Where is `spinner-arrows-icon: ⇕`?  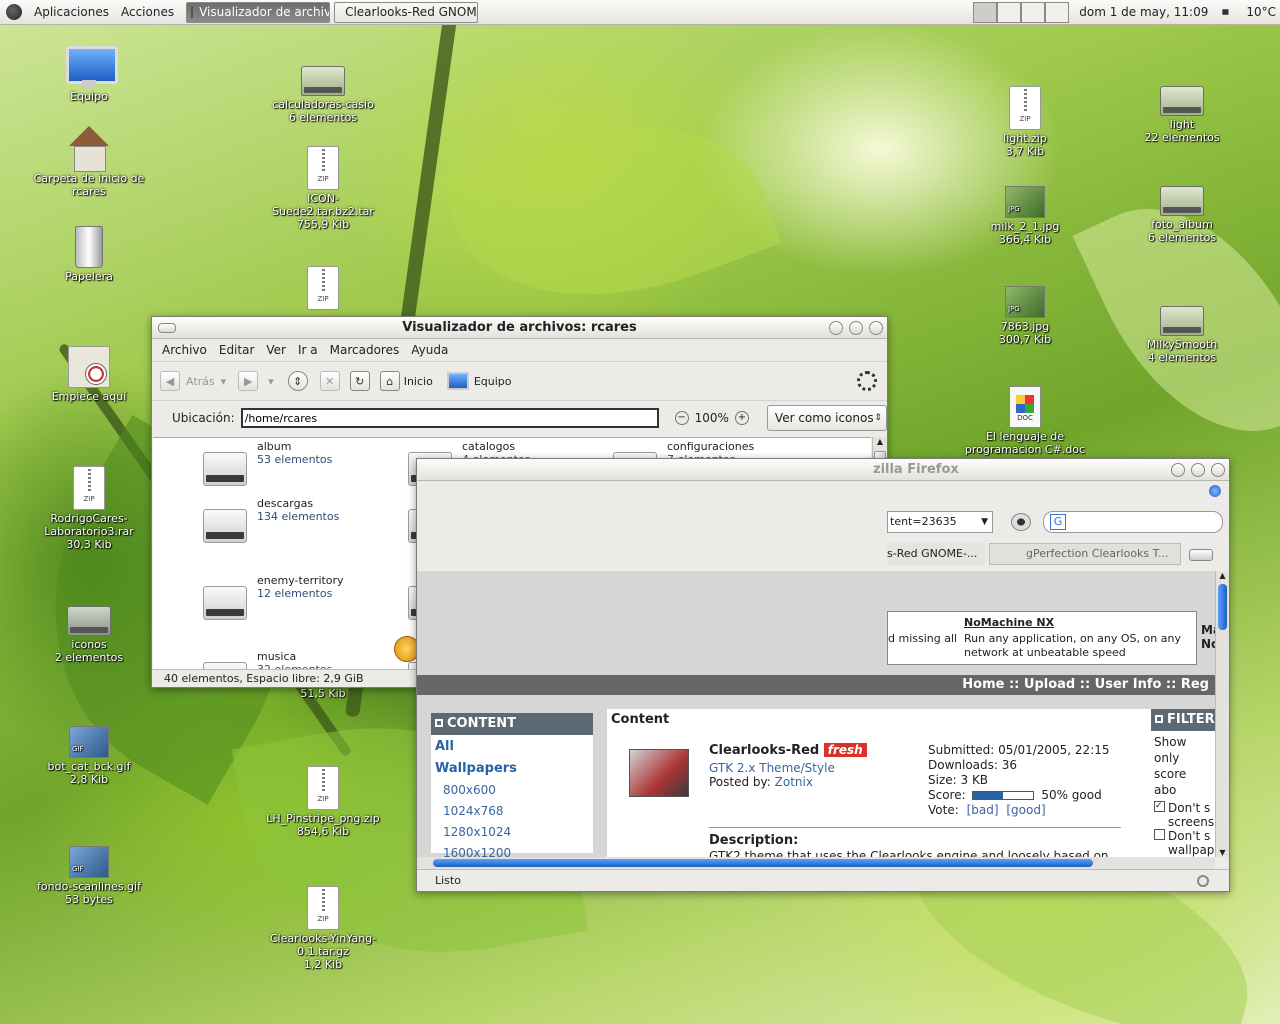 spinner-arrows-icon: ⇕ is located at coordinates (878, 418).